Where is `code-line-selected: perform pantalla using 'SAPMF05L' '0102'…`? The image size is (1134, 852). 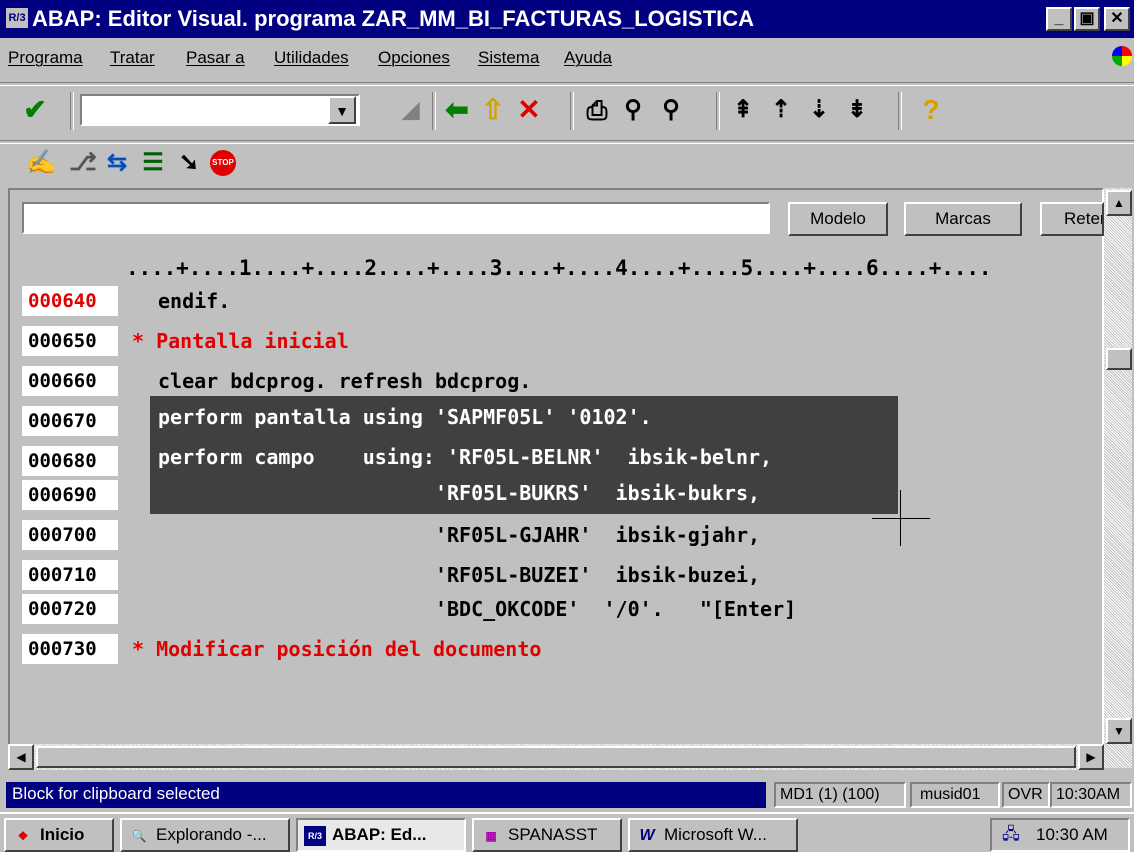
code-line-selected: perform pantalla using 'SAPMF05L' '0102'… is located at coordinates (405, 417).